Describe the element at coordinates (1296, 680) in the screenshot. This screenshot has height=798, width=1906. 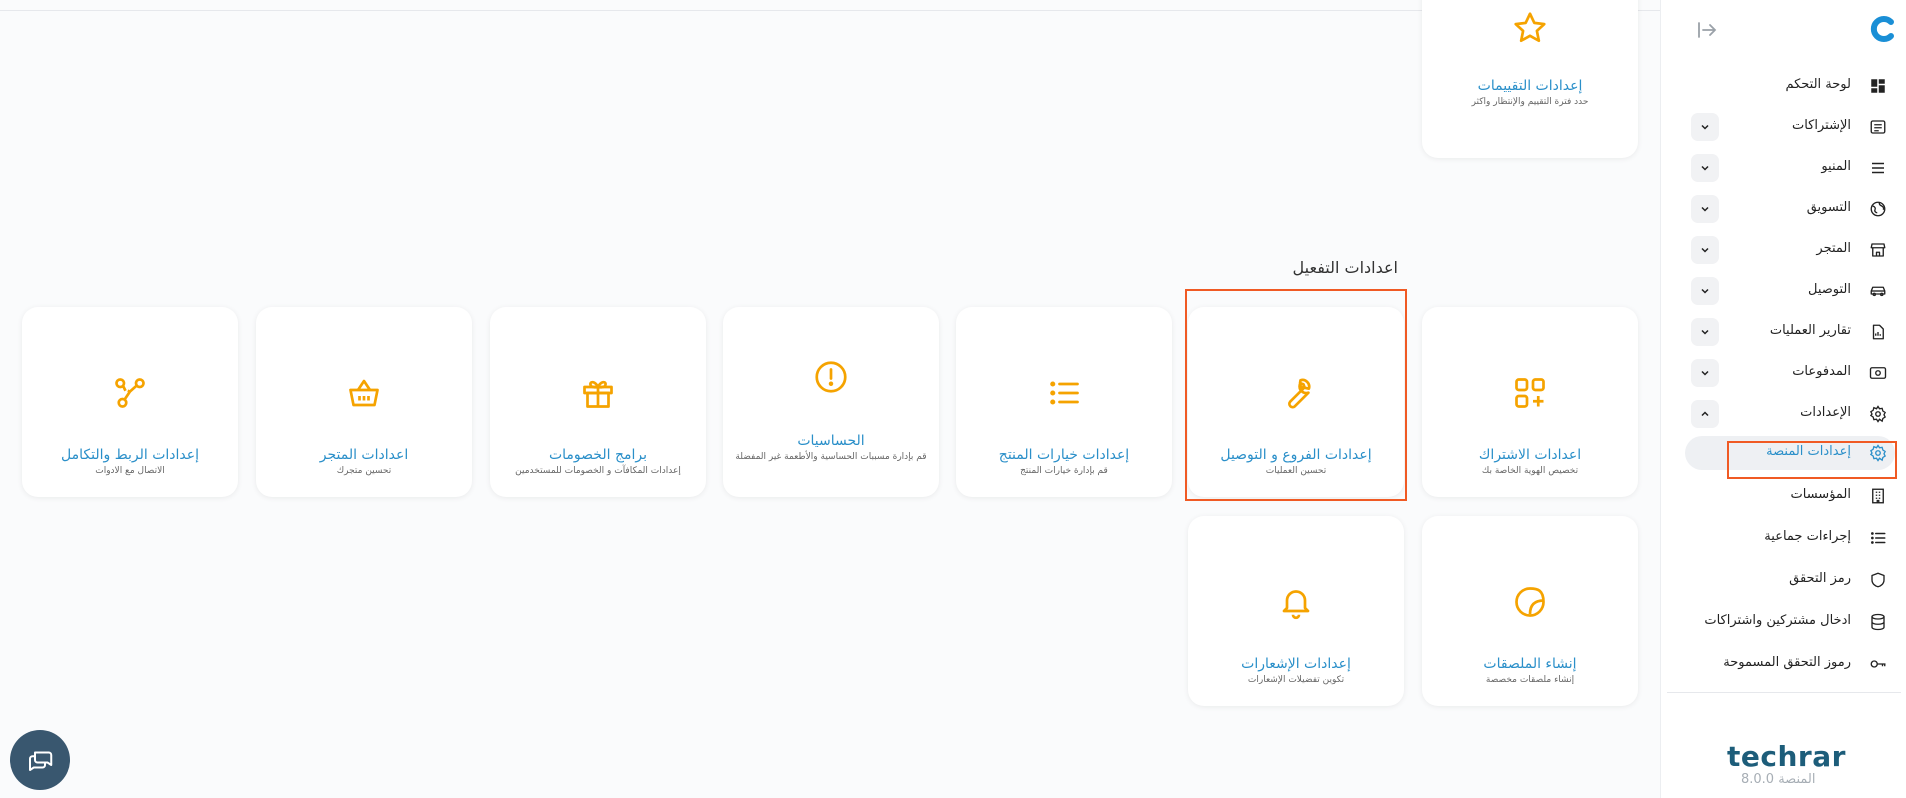
I see `card-subtitle: تكوين تفضيلات الإشعارات` at that location.